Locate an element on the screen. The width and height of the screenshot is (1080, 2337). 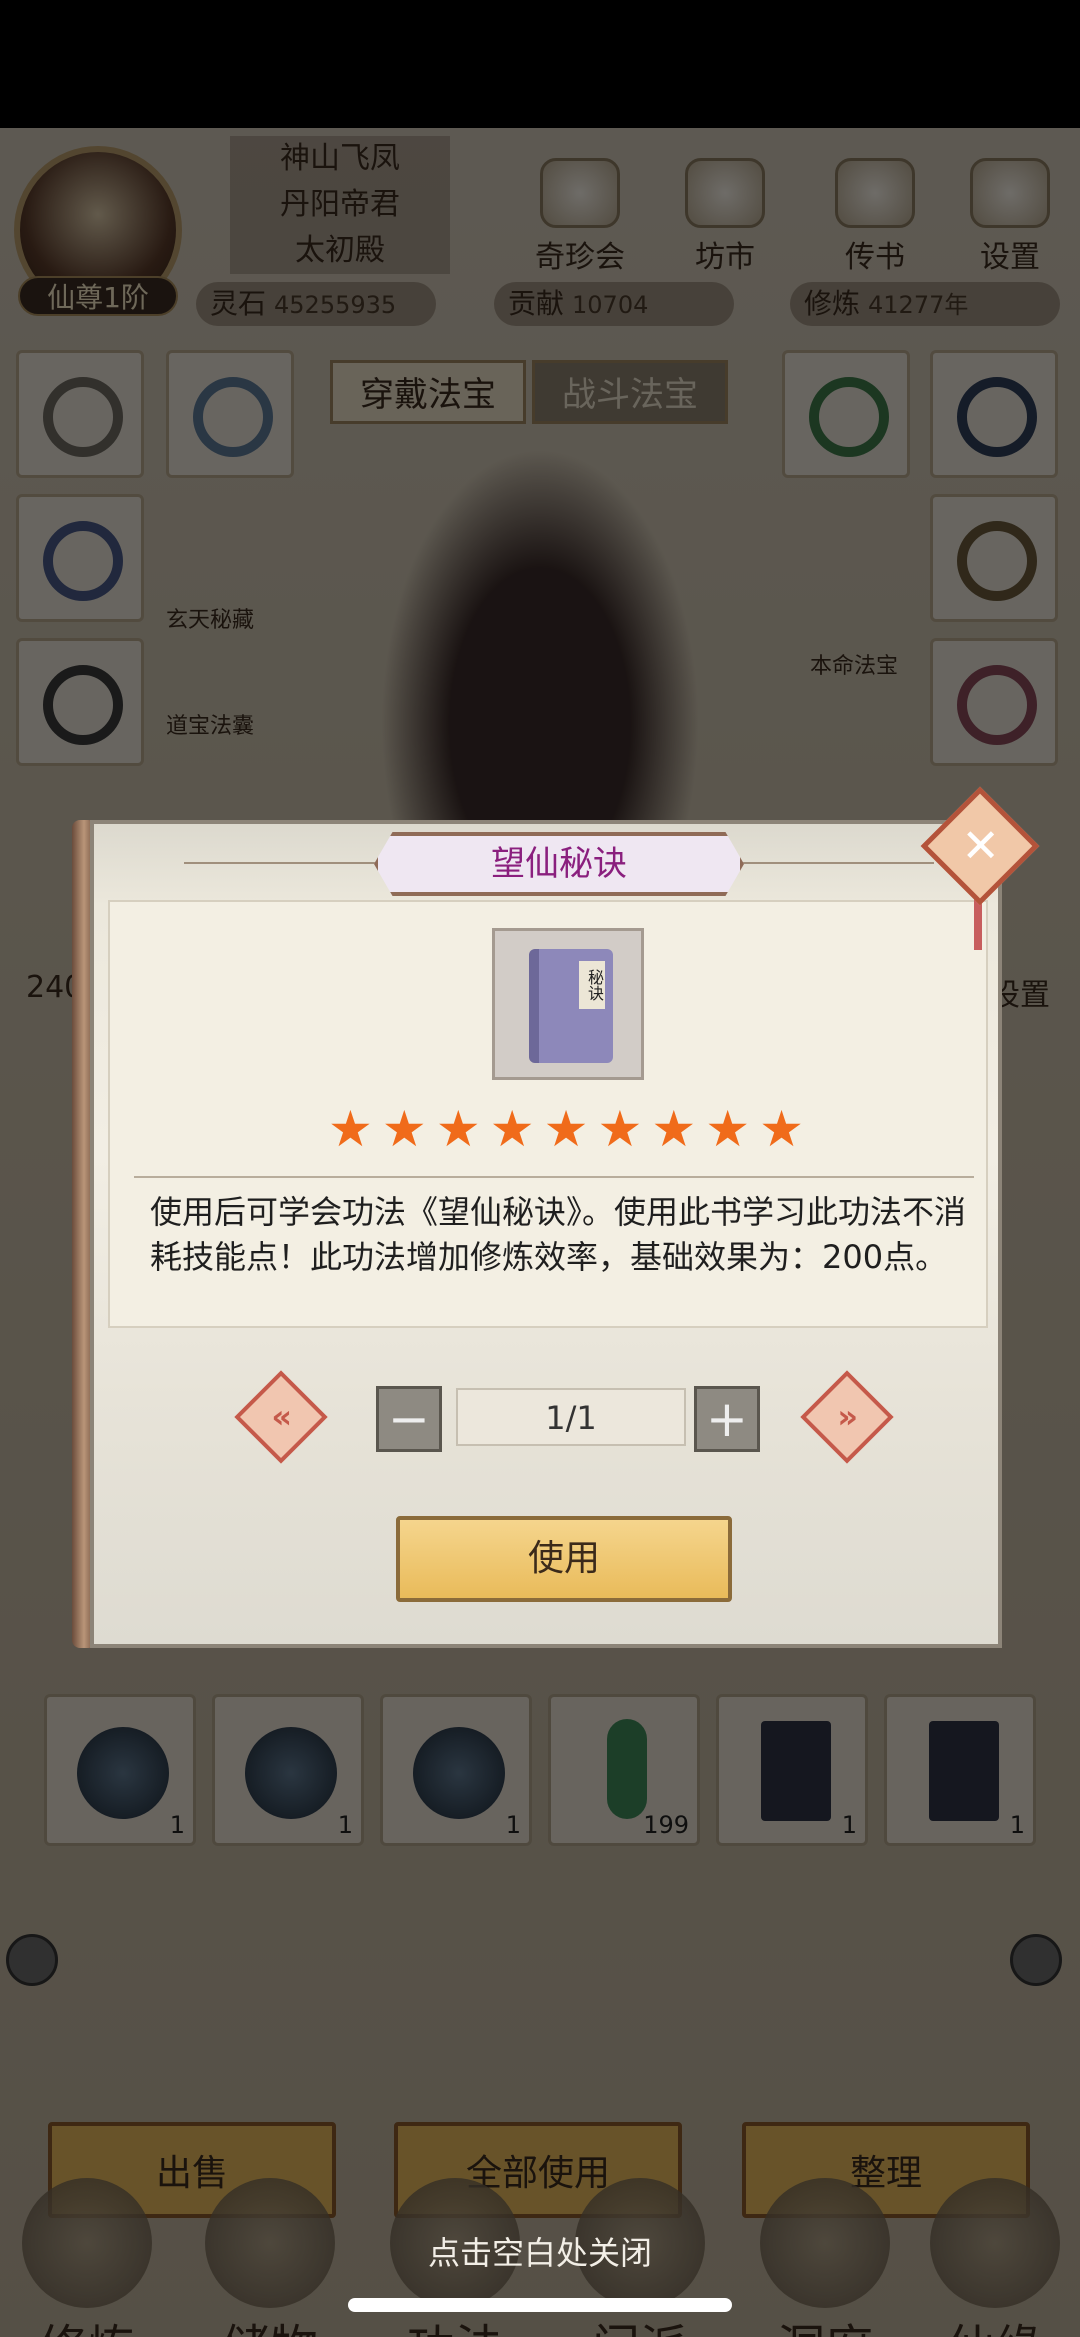
player-titles: 神山飞凤 丹阳帝君 太初殿 is located at coordinates (340, 205).